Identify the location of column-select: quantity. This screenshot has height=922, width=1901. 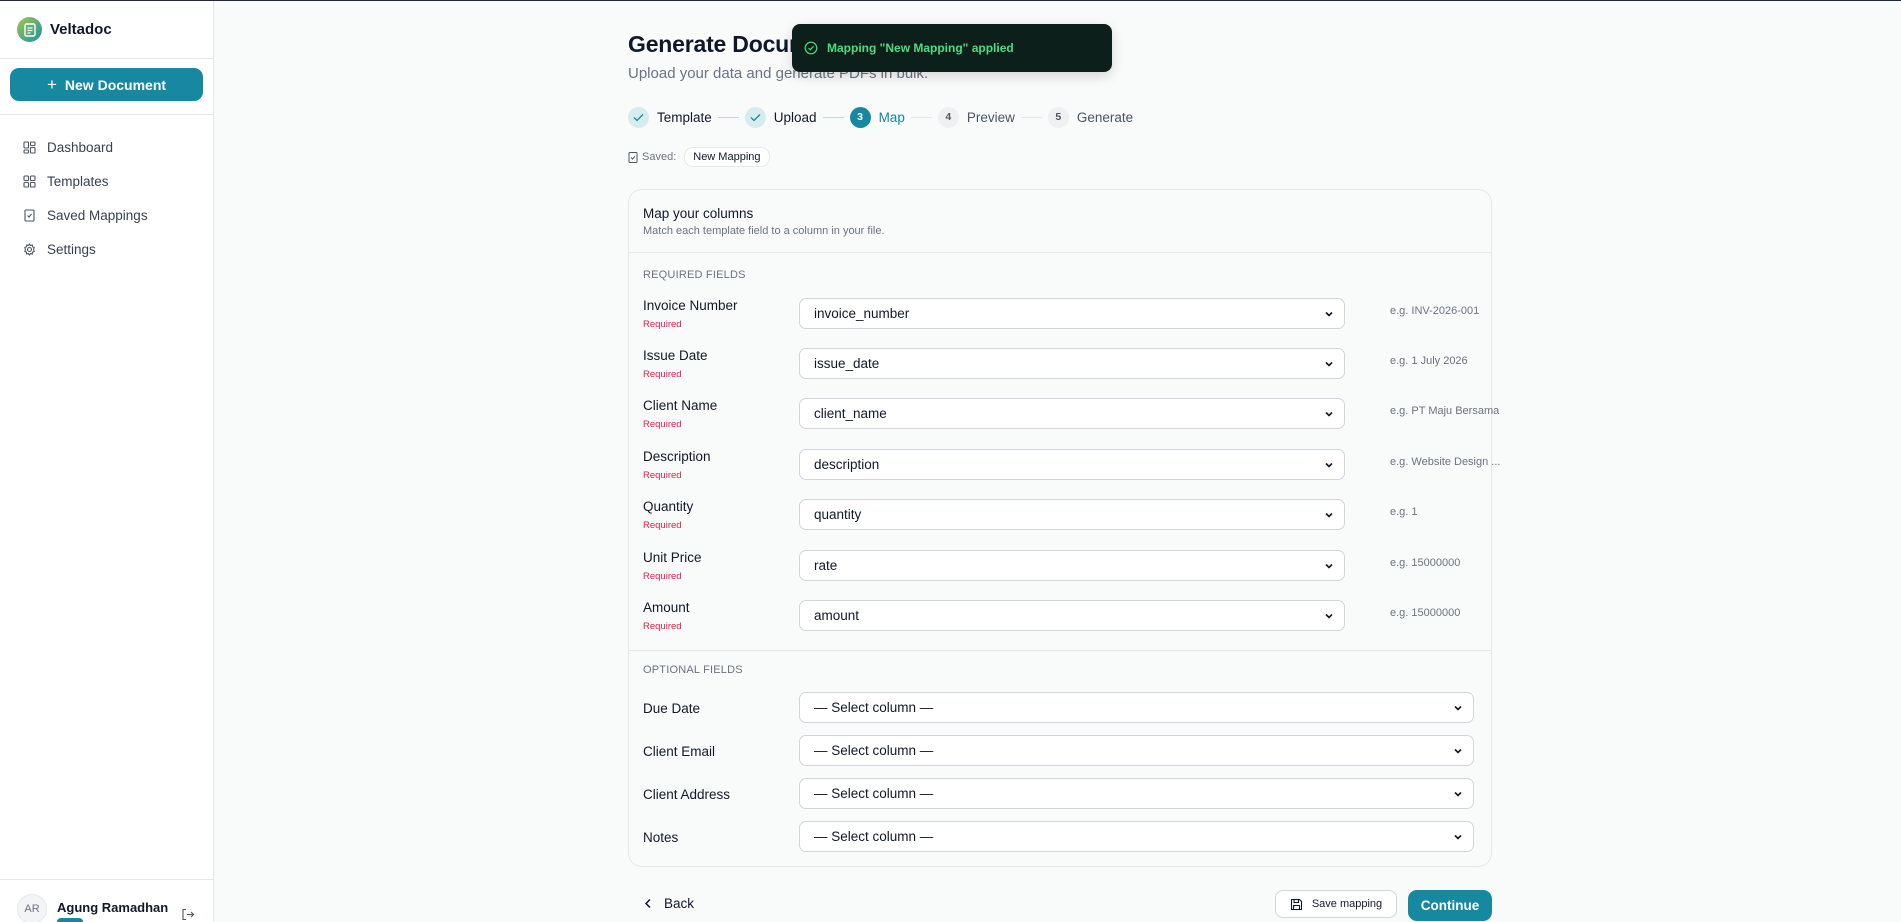
(1072, 514).